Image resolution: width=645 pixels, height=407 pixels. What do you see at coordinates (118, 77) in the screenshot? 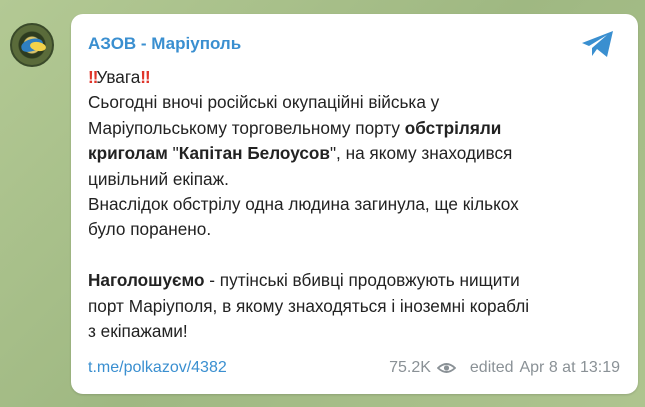
I see `warning-label: Увага` at bounding box center [118, 77].